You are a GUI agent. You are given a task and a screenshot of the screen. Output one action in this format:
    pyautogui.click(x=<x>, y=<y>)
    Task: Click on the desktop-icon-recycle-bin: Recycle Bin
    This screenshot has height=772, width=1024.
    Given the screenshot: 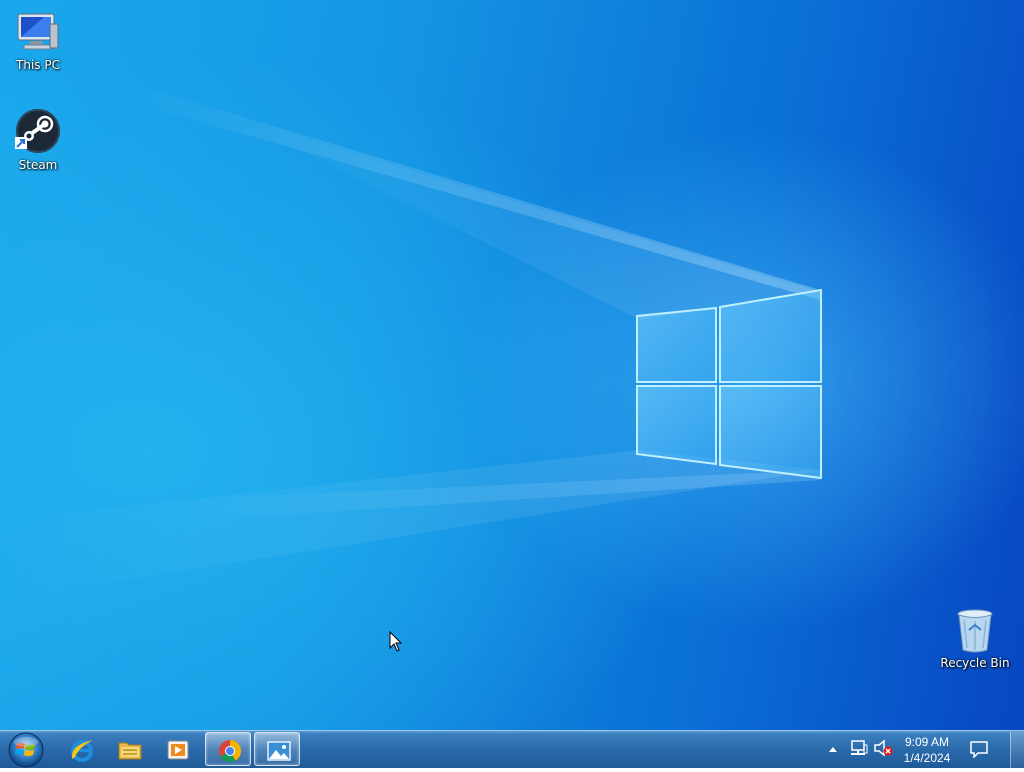 What is the action you would take?
    pyautogui.click(x=975, y=638)
    